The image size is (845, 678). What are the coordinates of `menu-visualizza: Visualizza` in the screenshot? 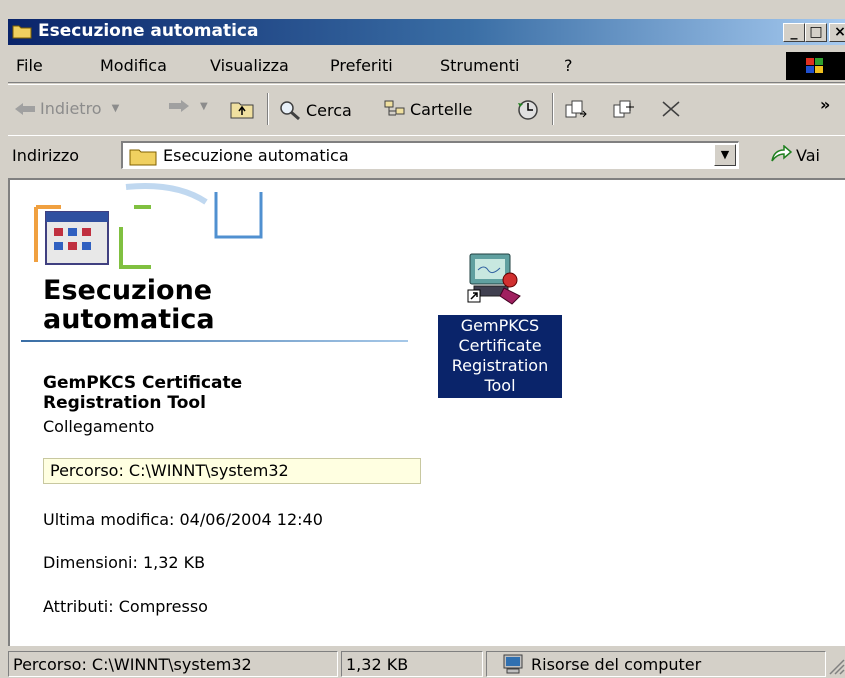 It's located at (249, 65).